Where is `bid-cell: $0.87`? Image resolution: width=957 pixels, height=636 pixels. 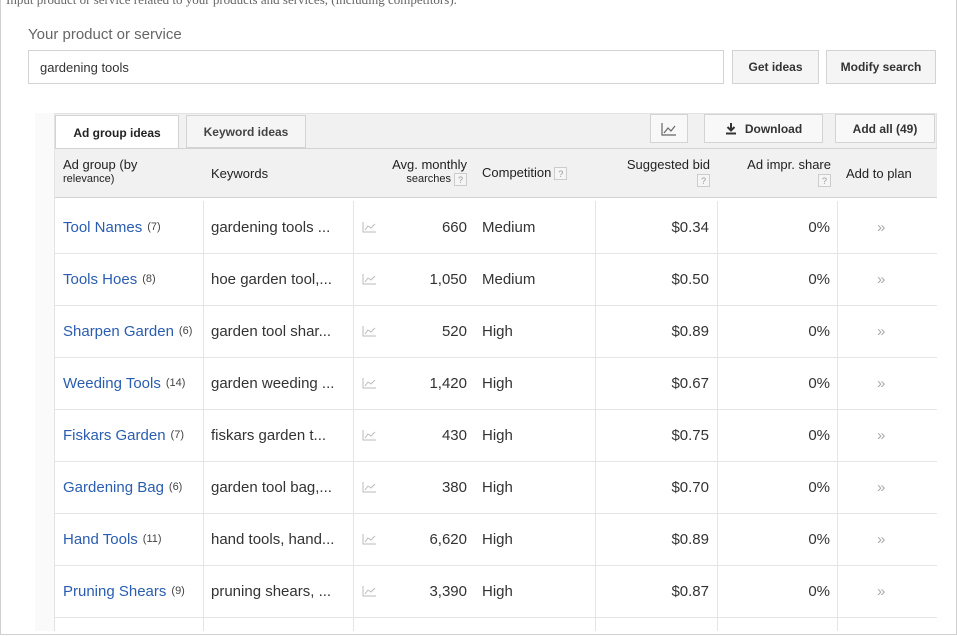 bid-cell: $0.87 is located at coordinates (690, 591).